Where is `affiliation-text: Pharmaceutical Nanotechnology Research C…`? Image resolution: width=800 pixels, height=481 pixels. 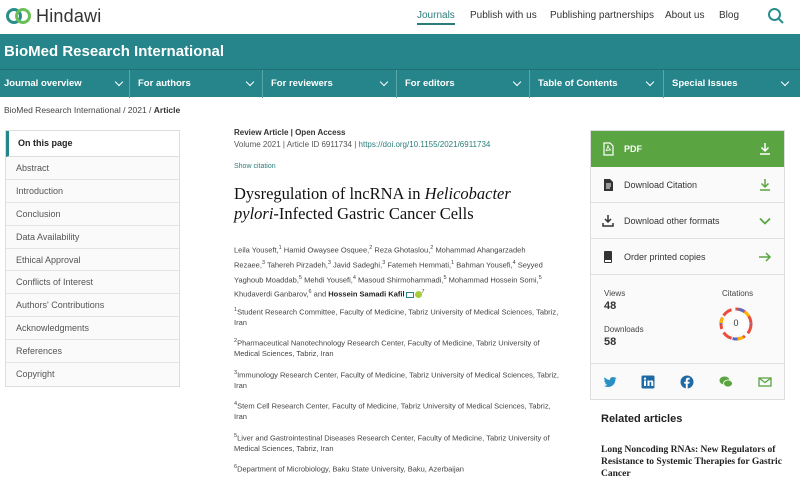
affiliation-text: Pharmaceutical Nanotechnology Research C… is located at coordinates (387, 348).